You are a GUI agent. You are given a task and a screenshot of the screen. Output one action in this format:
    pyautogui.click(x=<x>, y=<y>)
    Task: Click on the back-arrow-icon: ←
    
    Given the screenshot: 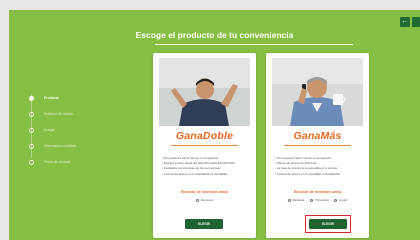 What is the action you would take?
    pyautogui.click(x=405, y=21)
    